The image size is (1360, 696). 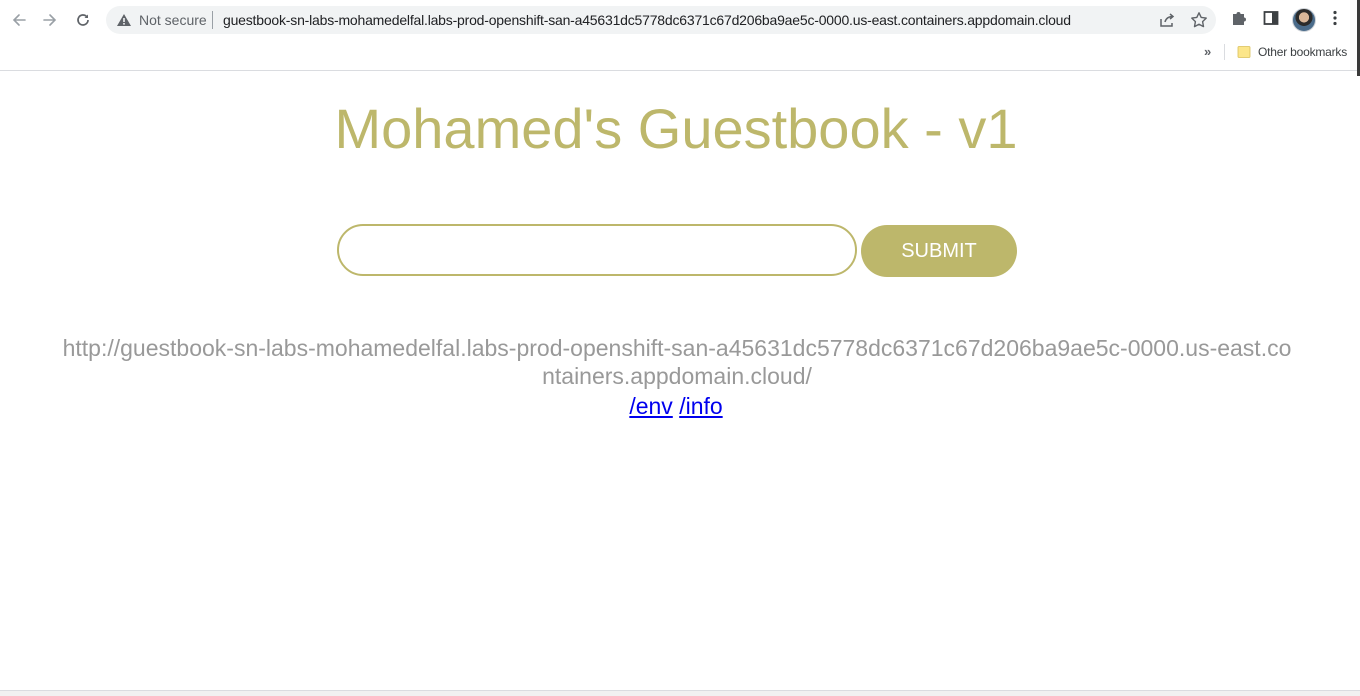 I want to click on side-panel-icon, so click(x=1271, y=18).